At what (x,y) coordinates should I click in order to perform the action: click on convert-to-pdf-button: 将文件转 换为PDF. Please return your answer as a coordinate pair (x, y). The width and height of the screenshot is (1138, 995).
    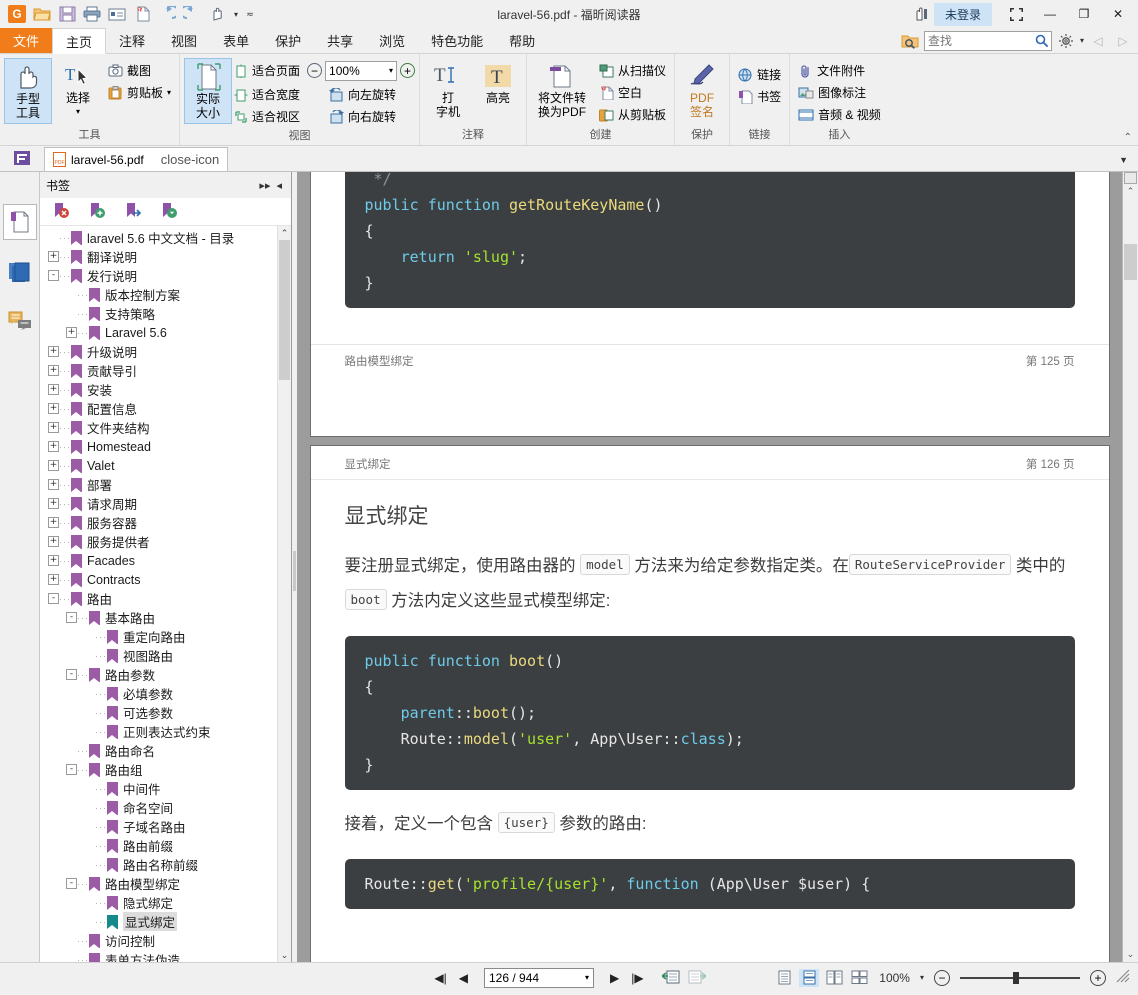
    Looking at the image, I should click on (562, 90).